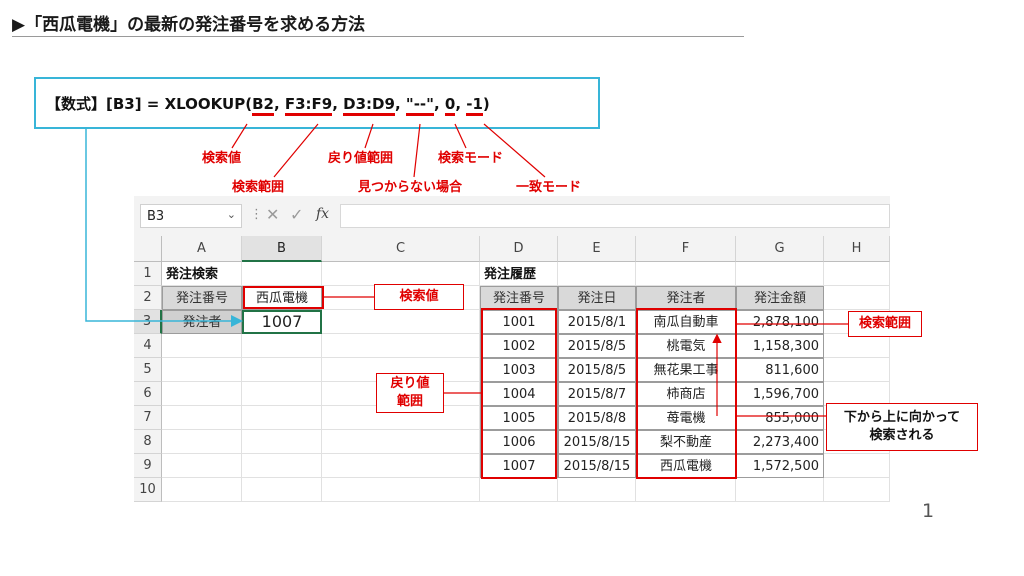  I want to click on column-header-h: H, so click(857, 249).